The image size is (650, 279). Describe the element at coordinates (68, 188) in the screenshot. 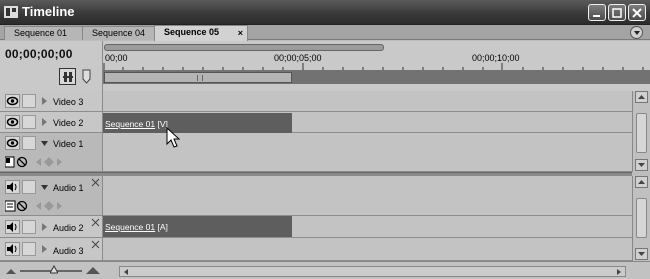

I see `track-name: Audio 1` at that location.